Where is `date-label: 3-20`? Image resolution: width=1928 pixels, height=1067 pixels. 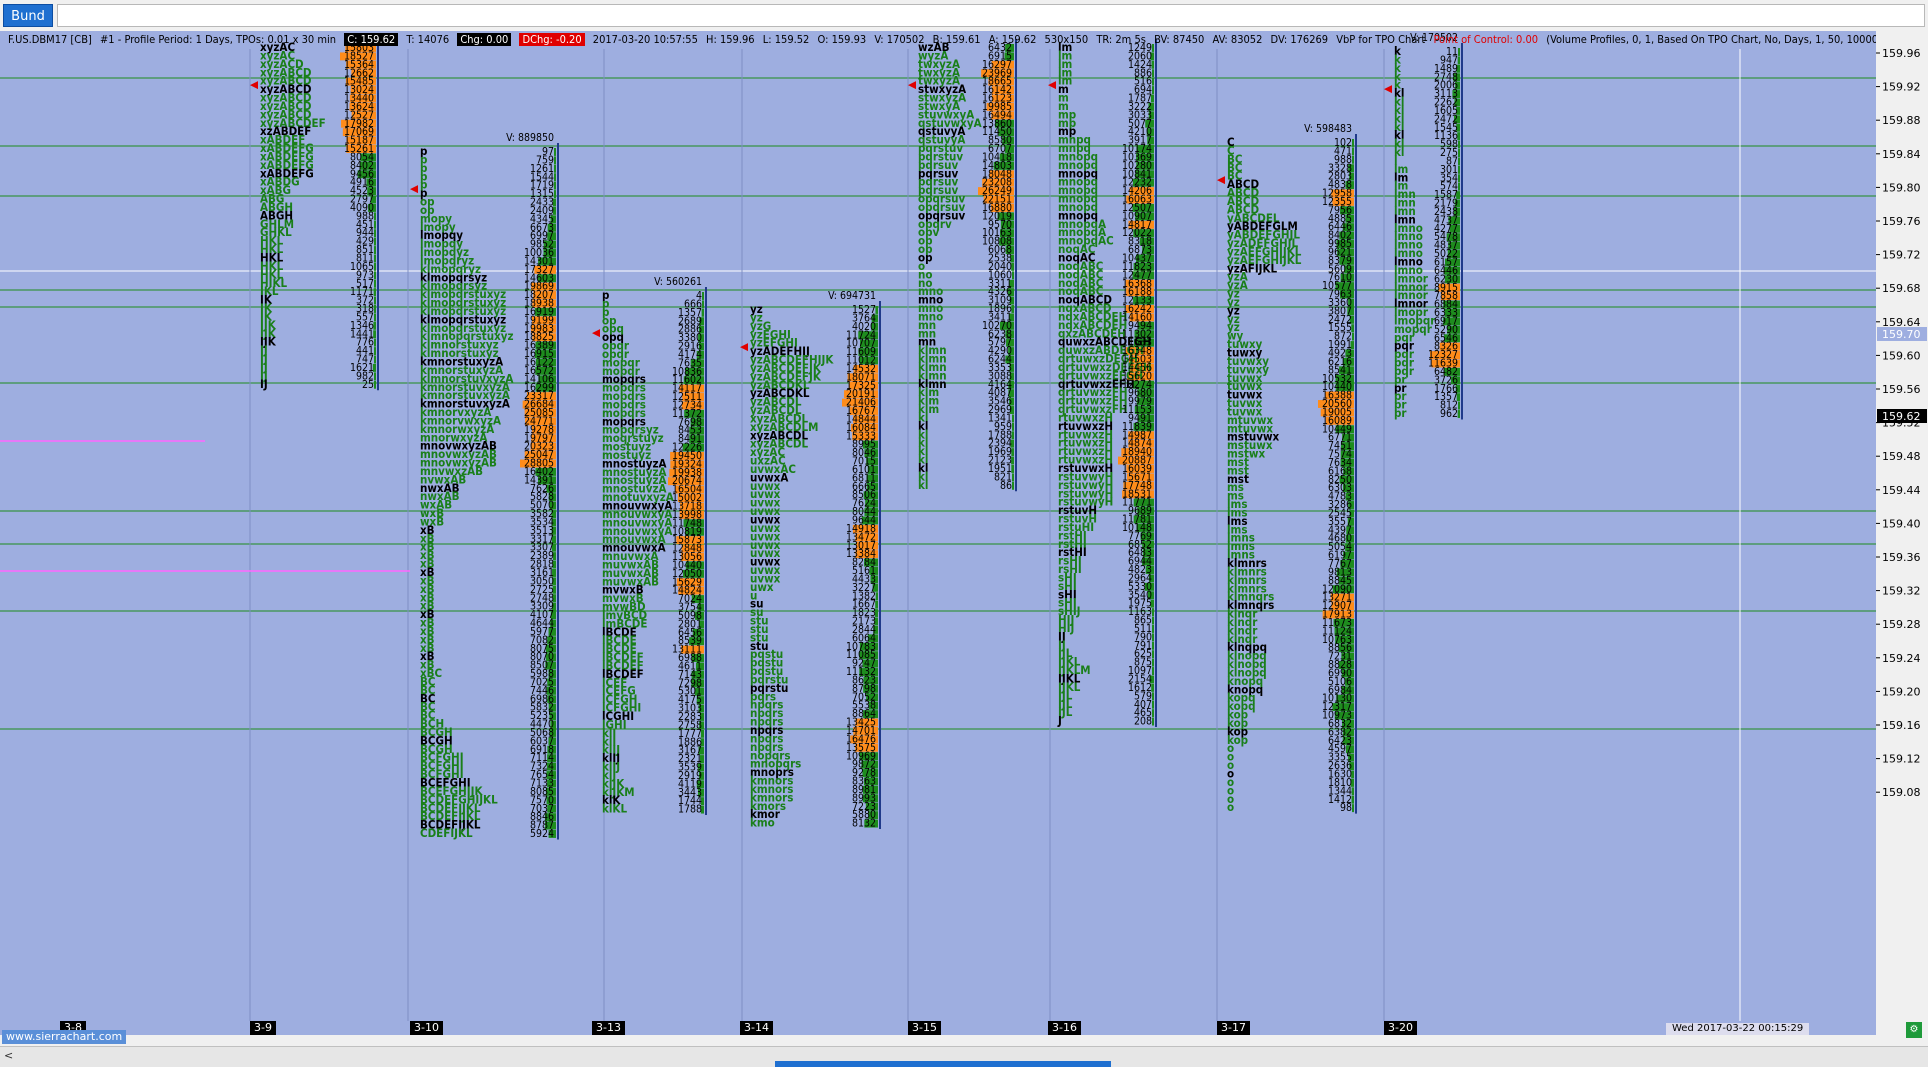
date-label: 3-20 is located at coordinates (1400, 1028).